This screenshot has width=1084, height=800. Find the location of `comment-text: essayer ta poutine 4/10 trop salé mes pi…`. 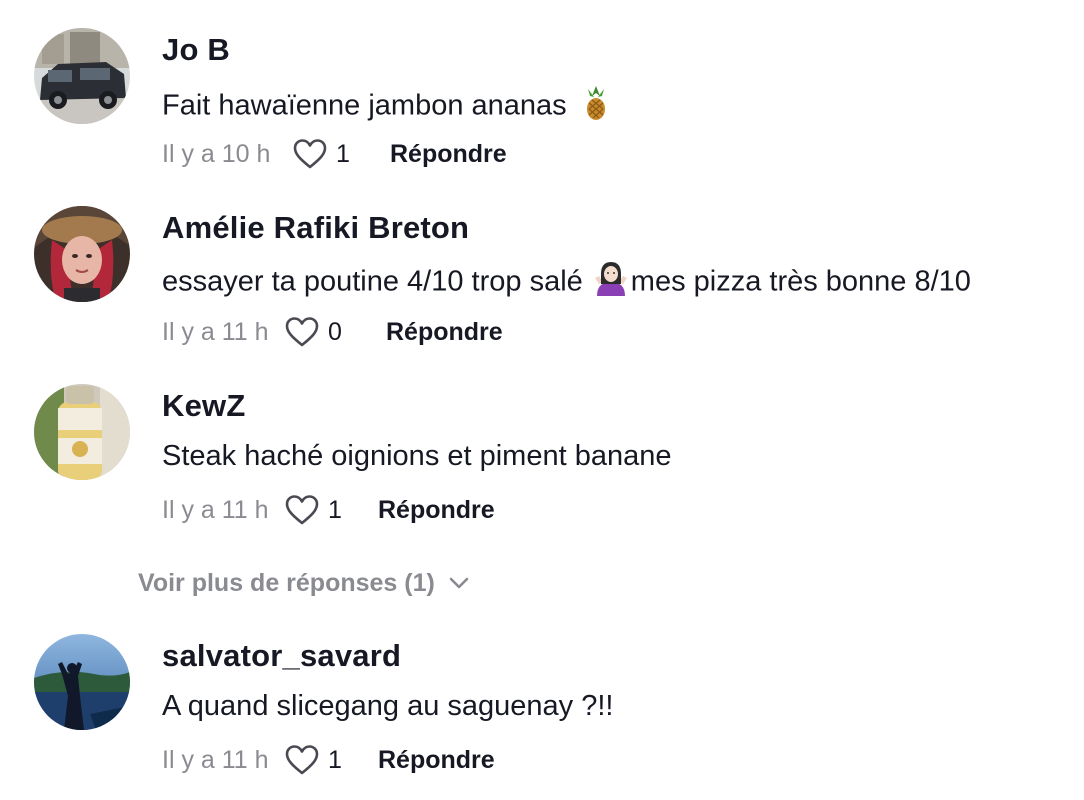

comment-text: essayer ta poutine 4/10 trop salé mes pi… is located at coordinates (566, 283).